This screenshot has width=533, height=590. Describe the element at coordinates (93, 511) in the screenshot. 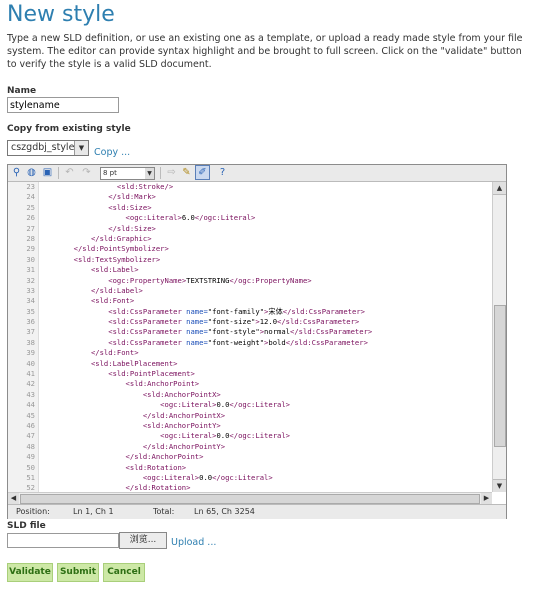

I see `position-value: Ln 1, Ch 1` at that location.